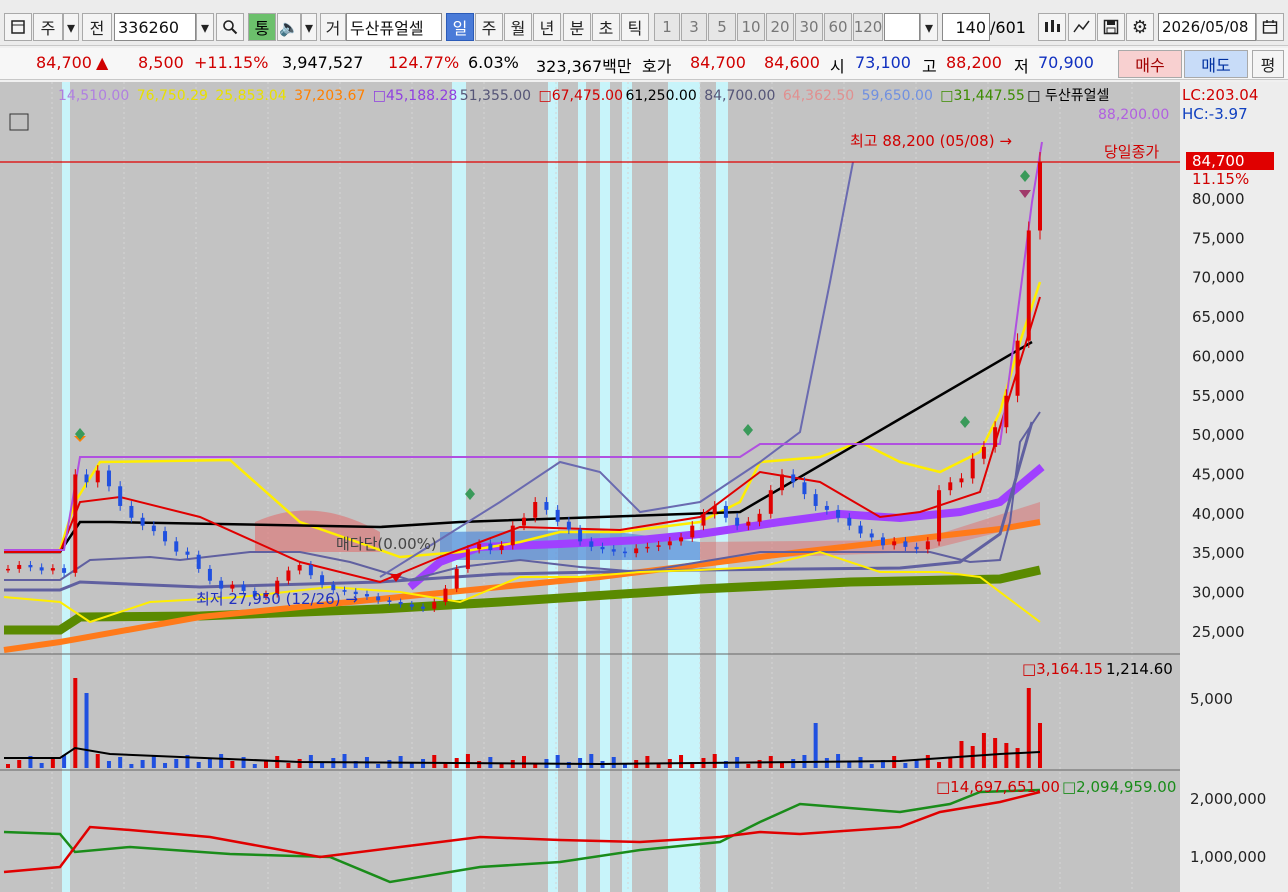  I want to click on volume-axis-5000: 5,000, so click(1211, 699).